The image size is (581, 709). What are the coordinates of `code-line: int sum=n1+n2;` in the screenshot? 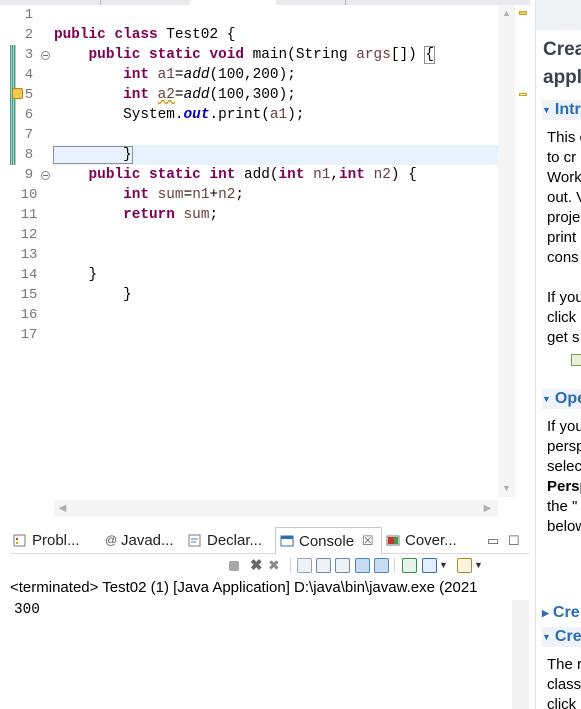 It's located at (276, 195).